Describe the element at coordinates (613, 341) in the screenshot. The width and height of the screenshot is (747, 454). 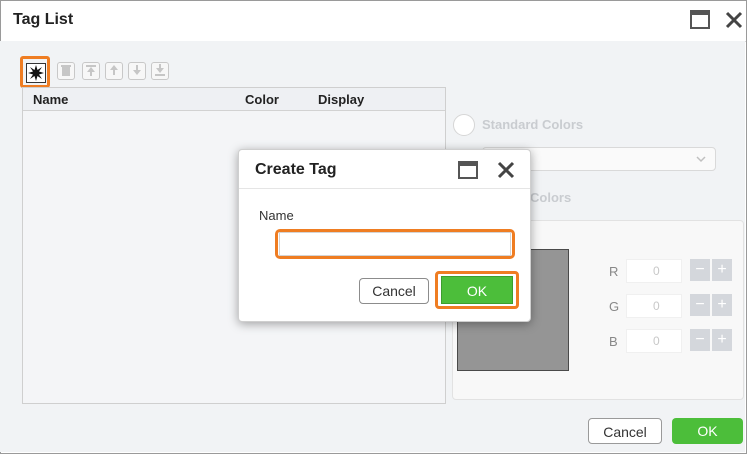
I see `blue-label: B` at that location.